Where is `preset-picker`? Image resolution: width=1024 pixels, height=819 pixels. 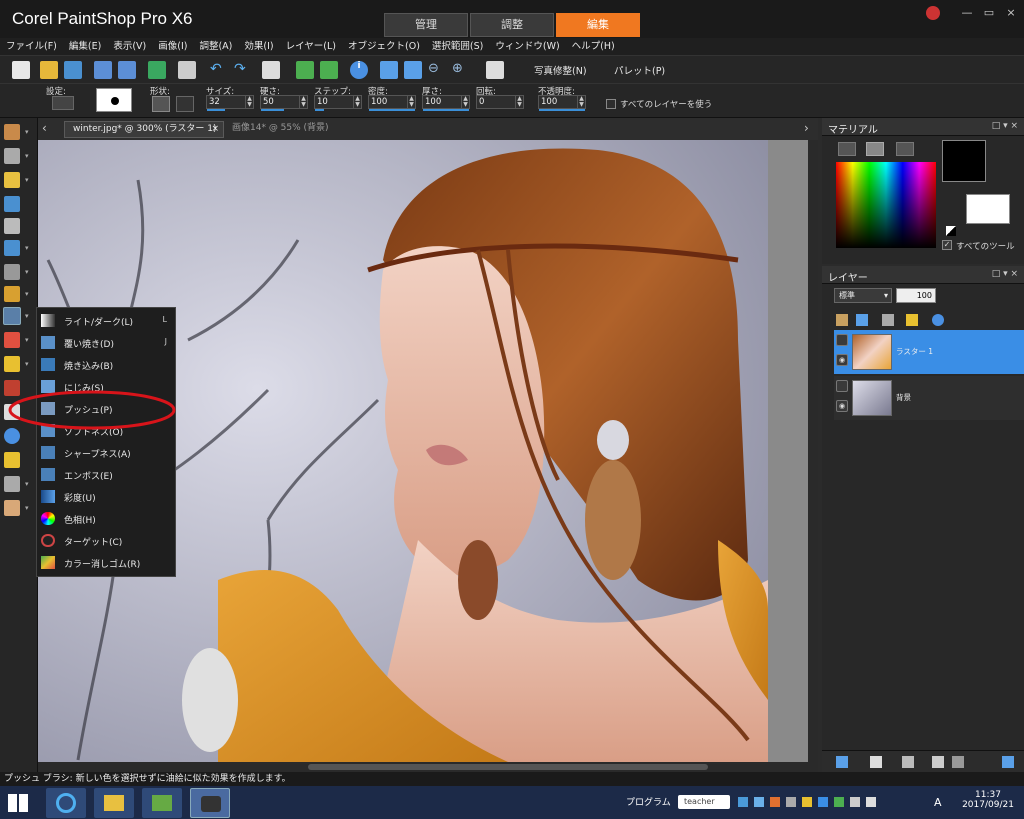
preset-picker is located at coordinates (63, 103).